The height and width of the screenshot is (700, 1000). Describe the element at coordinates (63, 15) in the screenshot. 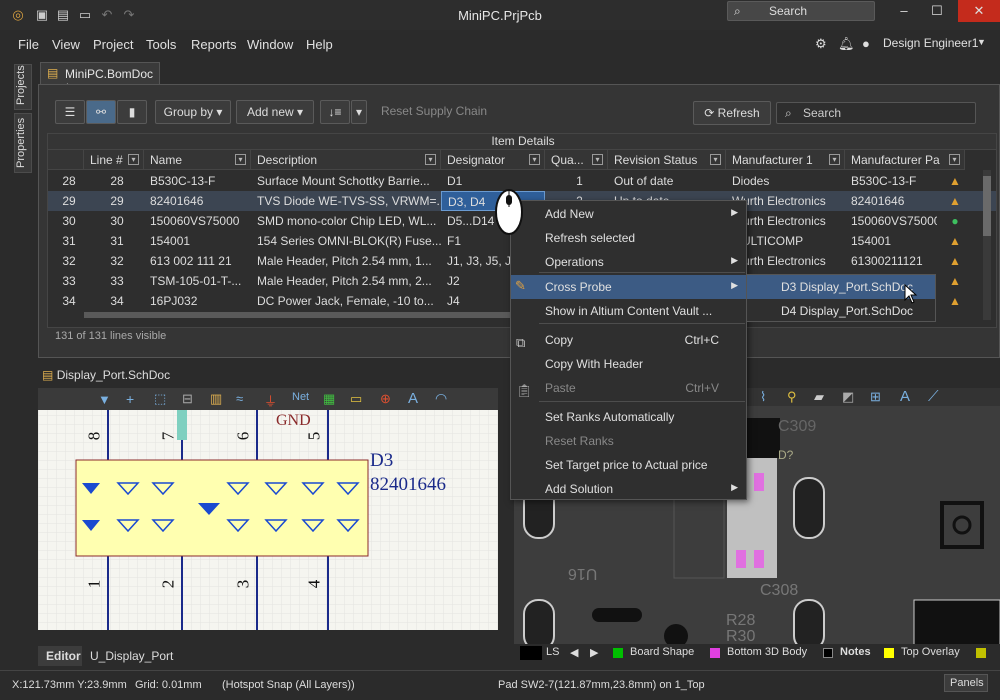

I see `save-all-icon: ▤` at that location.